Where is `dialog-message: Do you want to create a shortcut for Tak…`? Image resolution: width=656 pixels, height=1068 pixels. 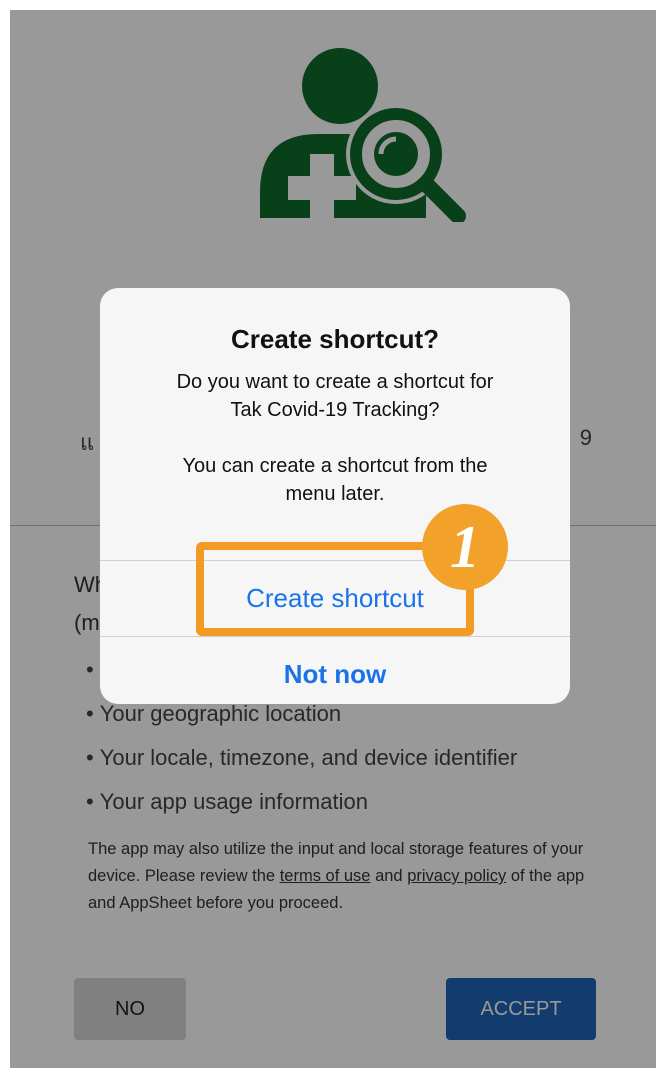 dialog-message: Do you want to create a shortcut for Tak… is located at coordinates (335, 438).